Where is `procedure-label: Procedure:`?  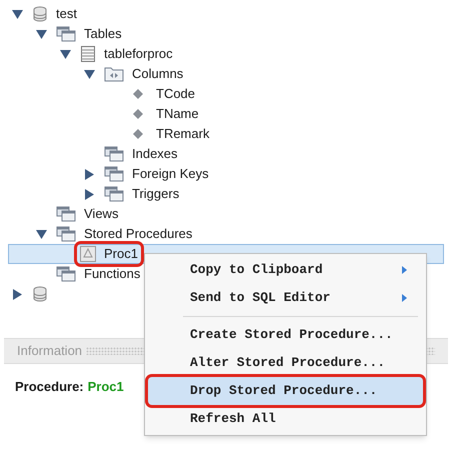
procedure-label: Procedure: is located at coordinates (49, 387).